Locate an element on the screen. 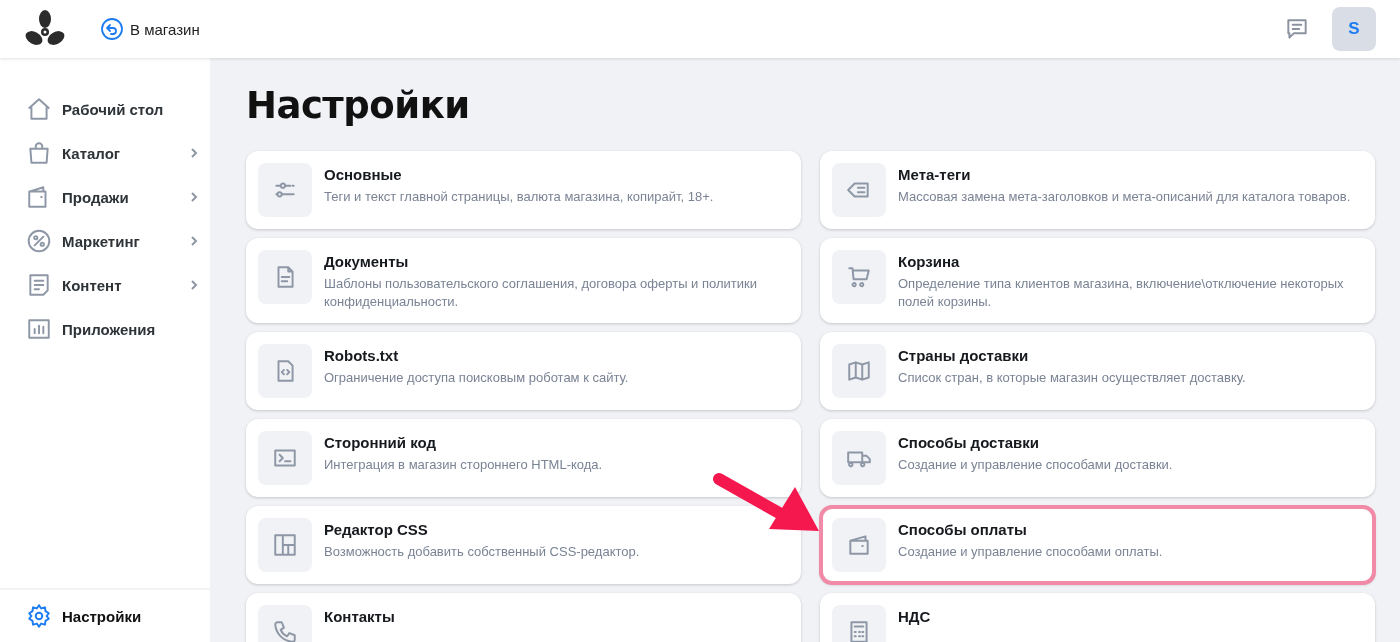 This screenshot has height=642, width=1400. card-description: Массовая замена мета-заголовков и мета-описаний для каталога товаров. is located at coordinates (1124, 197).